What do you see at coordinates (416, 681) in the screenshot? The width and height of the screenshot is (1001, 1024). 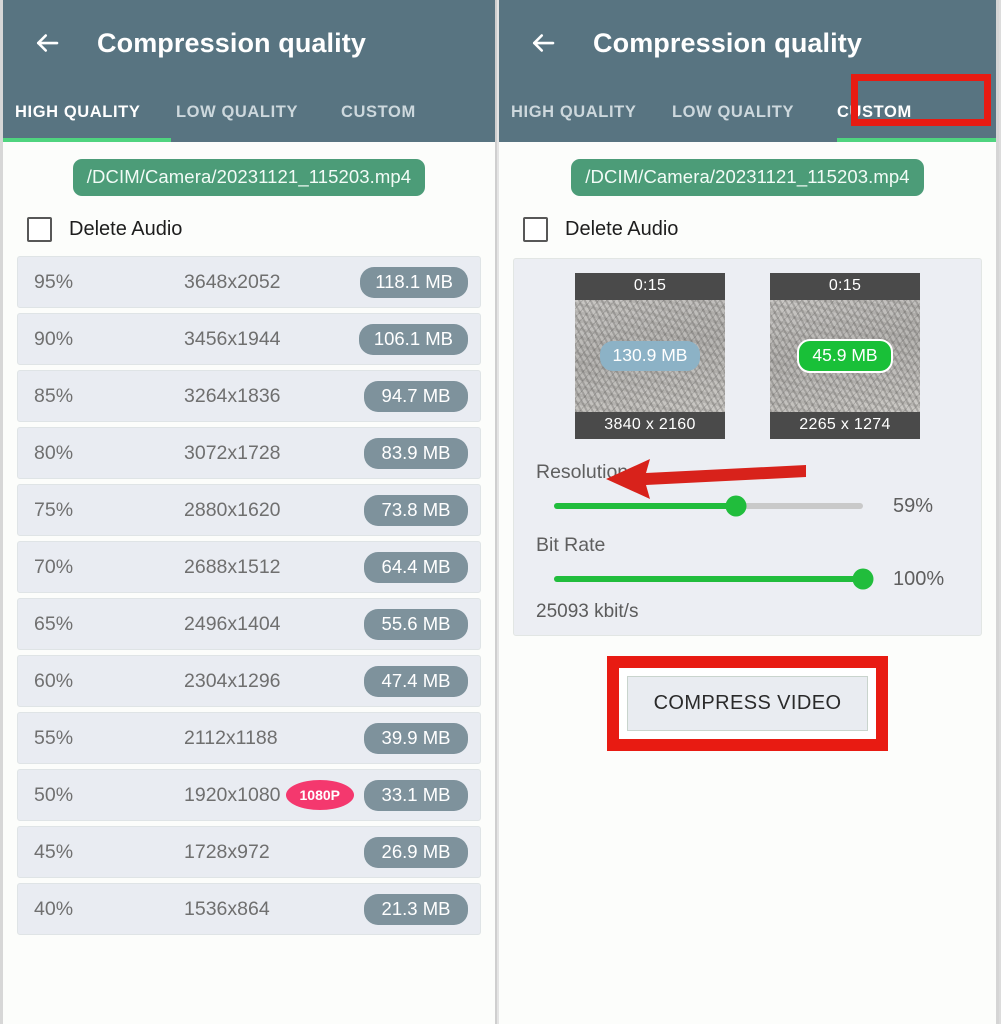 I see `estimated-size-badge: 47.4 MB` at bounding box center [416, 681].